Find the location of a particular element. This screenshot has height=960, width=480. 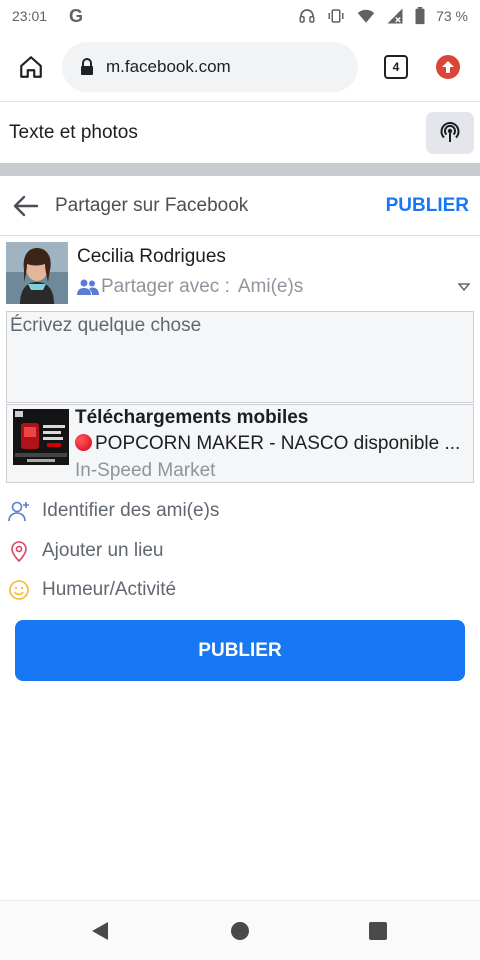

audience-selector: Partager avec : Ami(e)s is located at coordinates (190, 287).